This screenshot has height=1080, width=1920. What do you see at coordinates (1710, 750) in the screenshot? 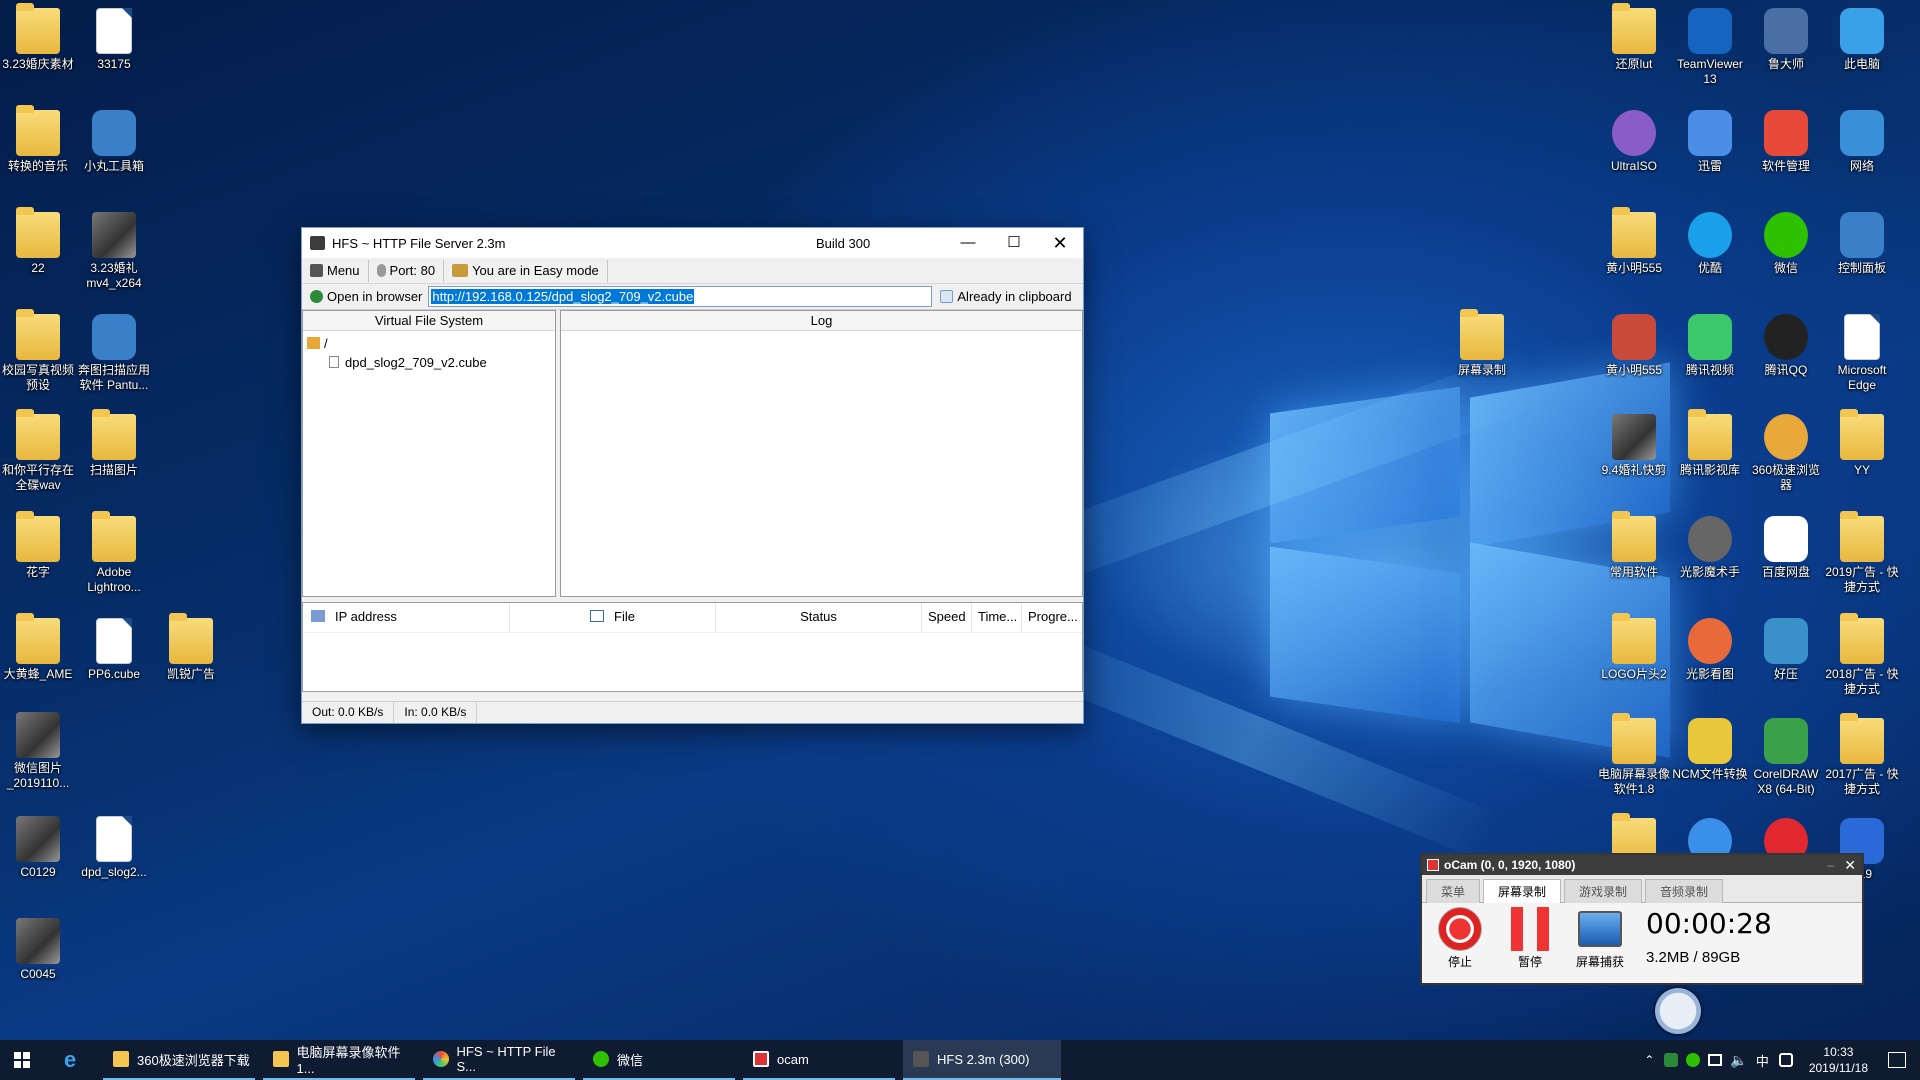
I see `right-desktop-icon: NCM文件转换` at bounding box center [1710, 750].